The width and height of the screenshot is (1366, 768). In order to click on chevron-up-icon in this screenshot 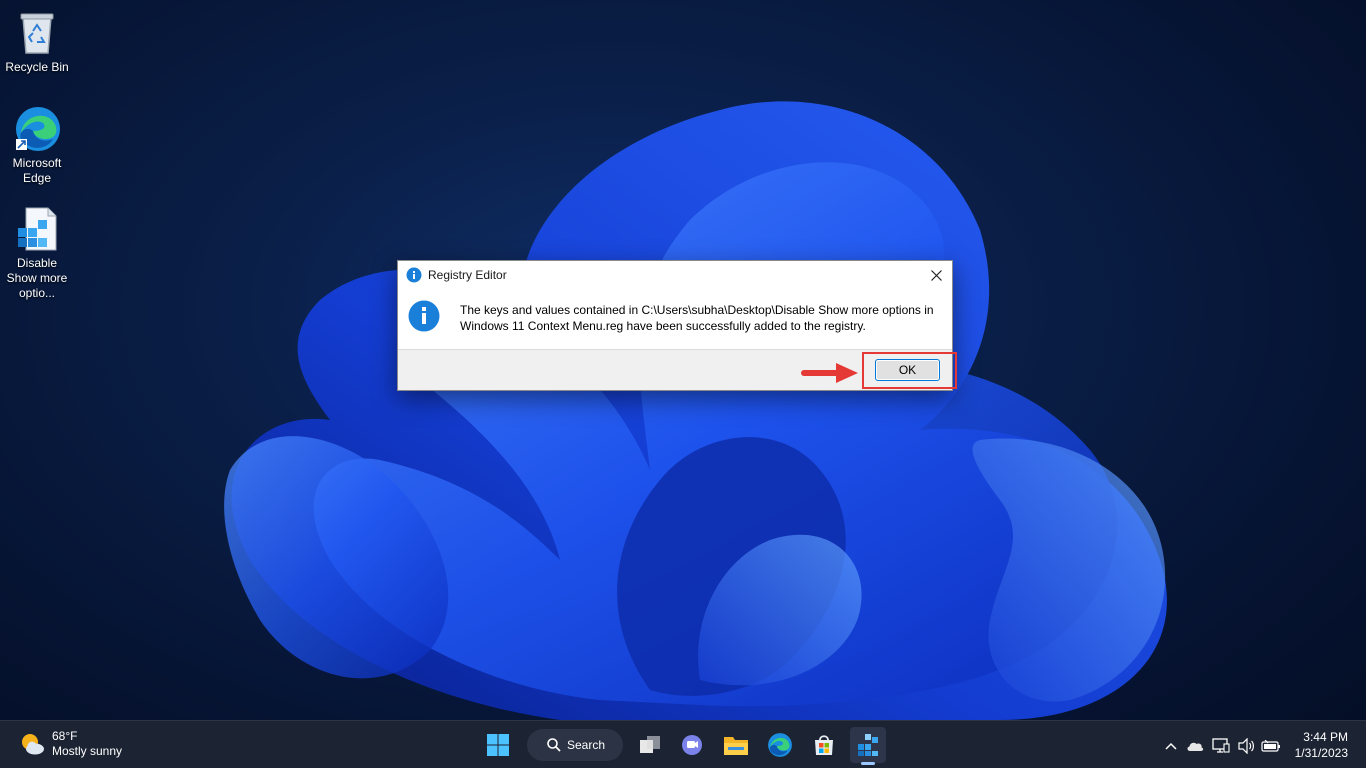, I will do `click(1171, 746)`.